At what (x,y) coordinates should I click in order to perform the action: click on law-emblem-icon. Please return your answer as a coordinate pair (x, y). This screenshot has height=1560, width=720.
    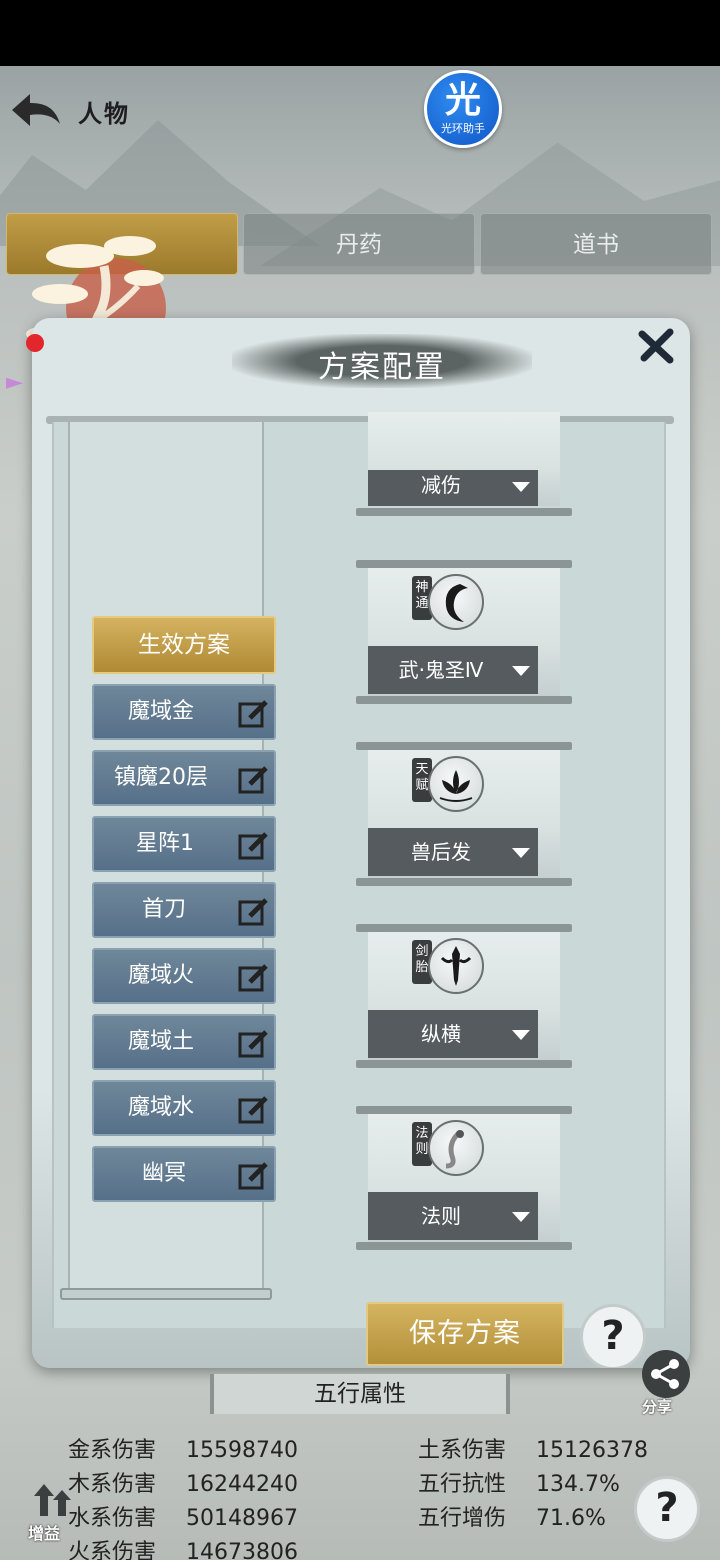
    Looking at the image, I should click on (456, 1148).